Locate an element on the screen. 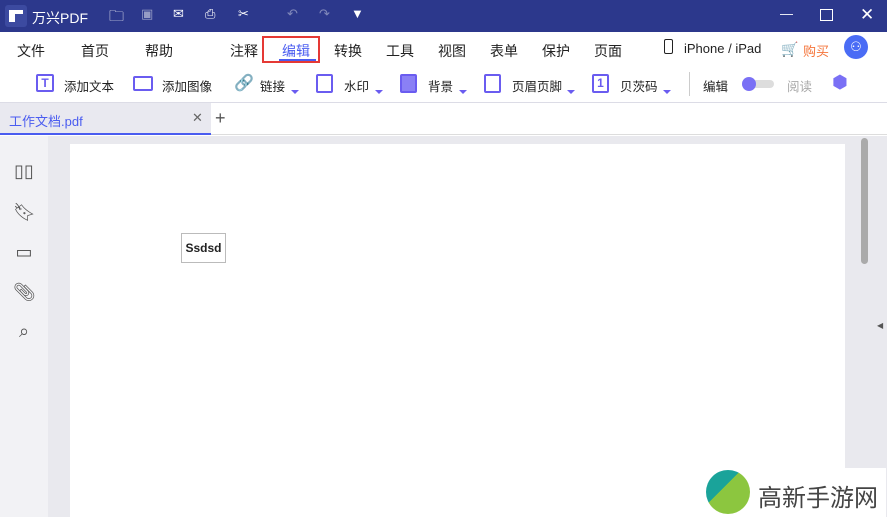  redo-icon: ↷ is located at coordinates (324, 14).